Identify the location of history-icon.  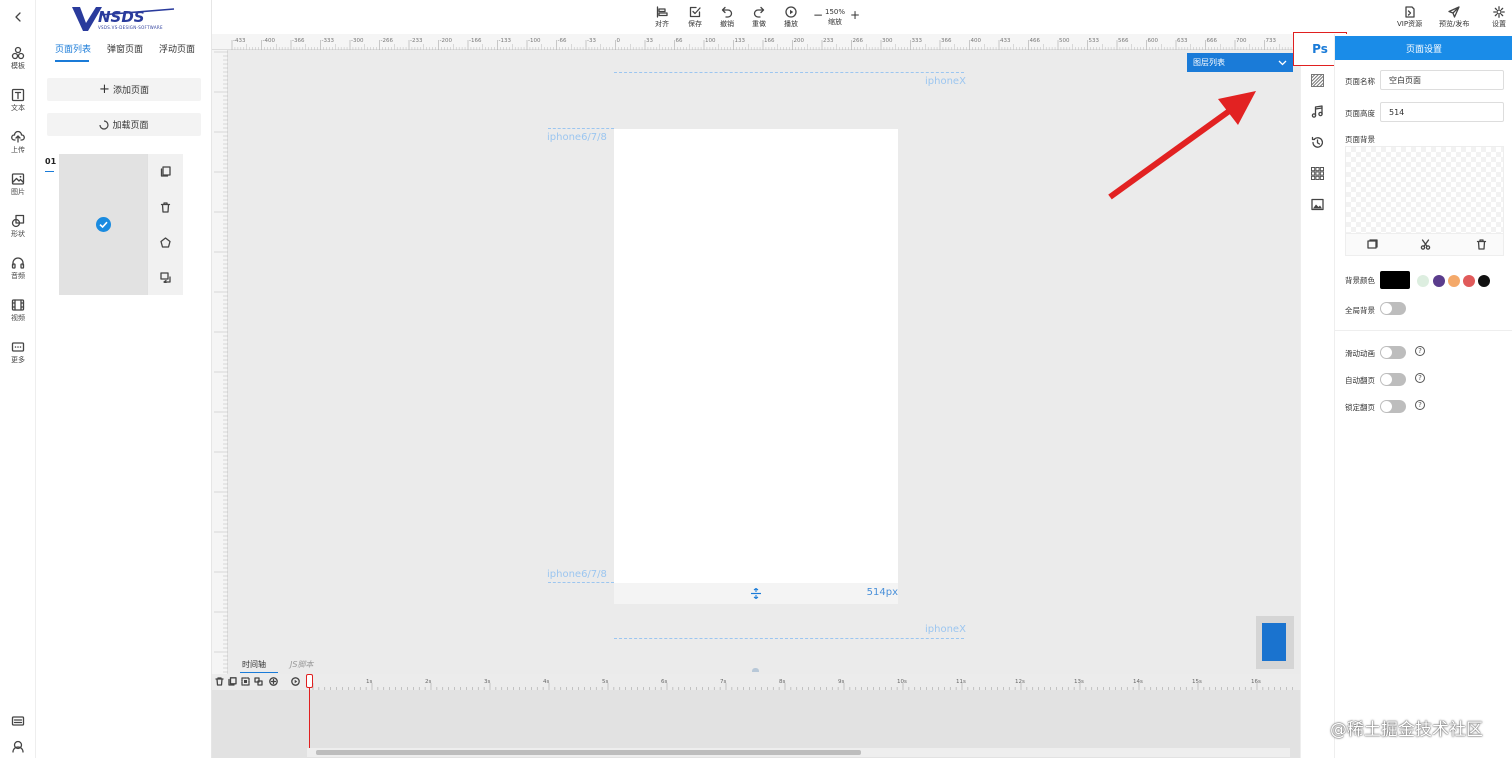
(1317, 142).